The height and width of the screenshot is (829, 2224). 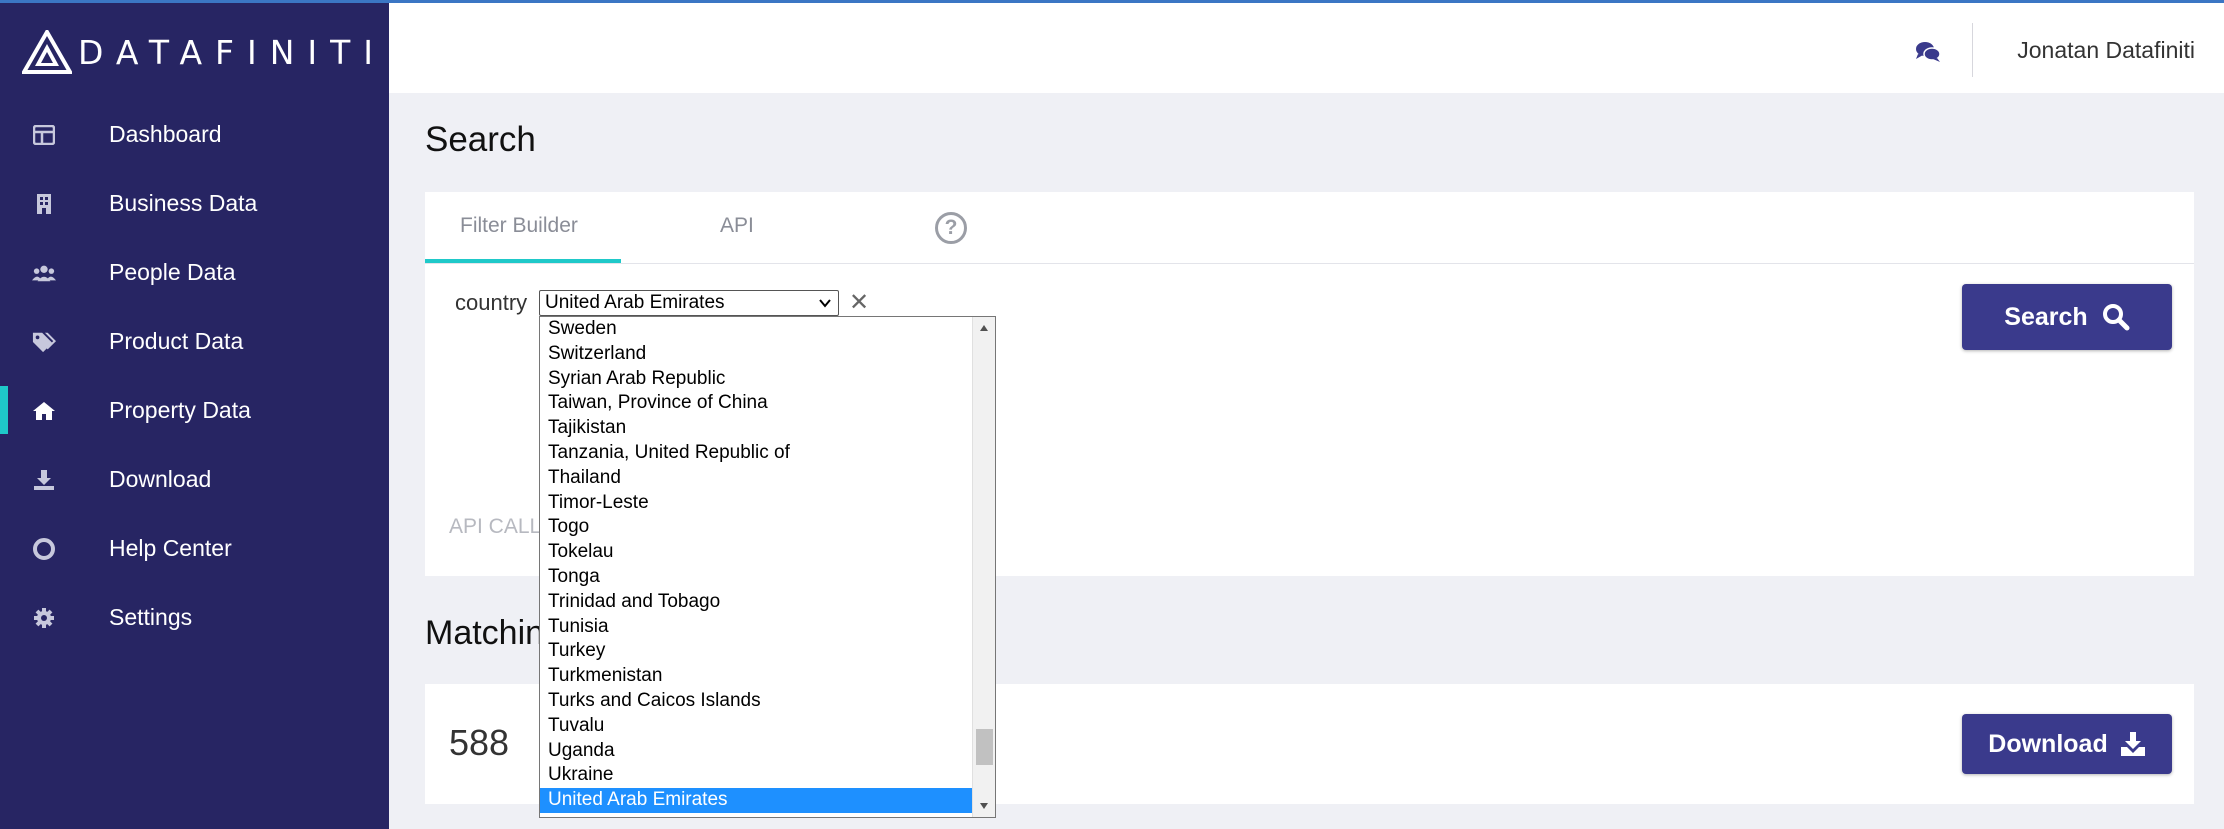 What do you see at coordinates (176, 341) in the screenshot?
I see `sidebar-item-label: Product Data` at bounding box center [176, 341].